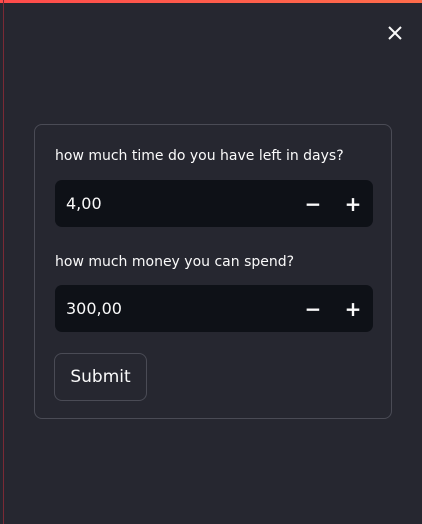 This screenshot has width=422, height=524. I want to click on close-icon, so click(395, 33).